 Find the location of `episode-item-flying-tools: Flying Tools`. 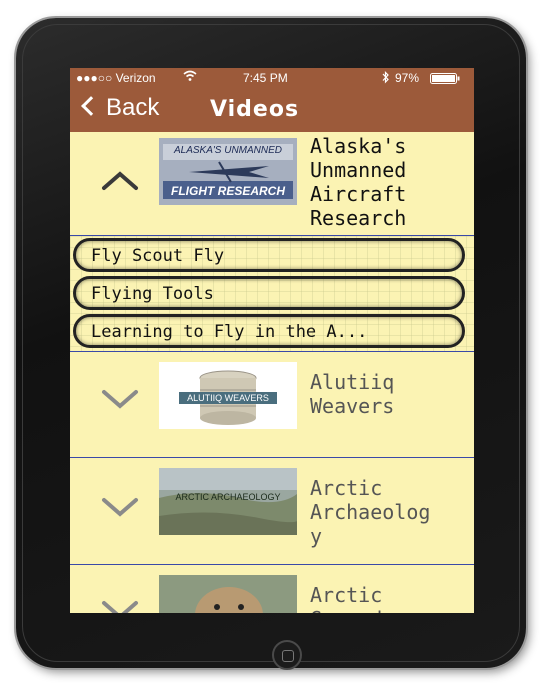

episode-item-flying-tools: Flying Tools is located at coordinates (269, 293).